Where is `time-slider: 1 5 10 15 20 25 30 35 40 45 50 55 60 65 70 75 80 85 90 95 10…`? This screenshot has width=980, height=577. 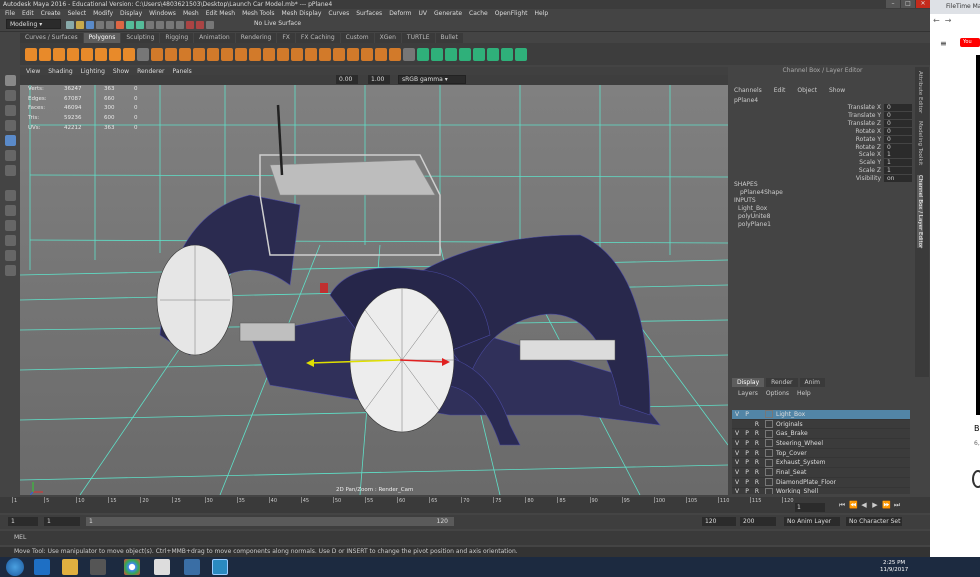
time-slider: 1 5 10 15 20 25 30 35 40 45 50 55 60 65 70 75 80 85 90 95 10… is located at coordinates (465, 505).